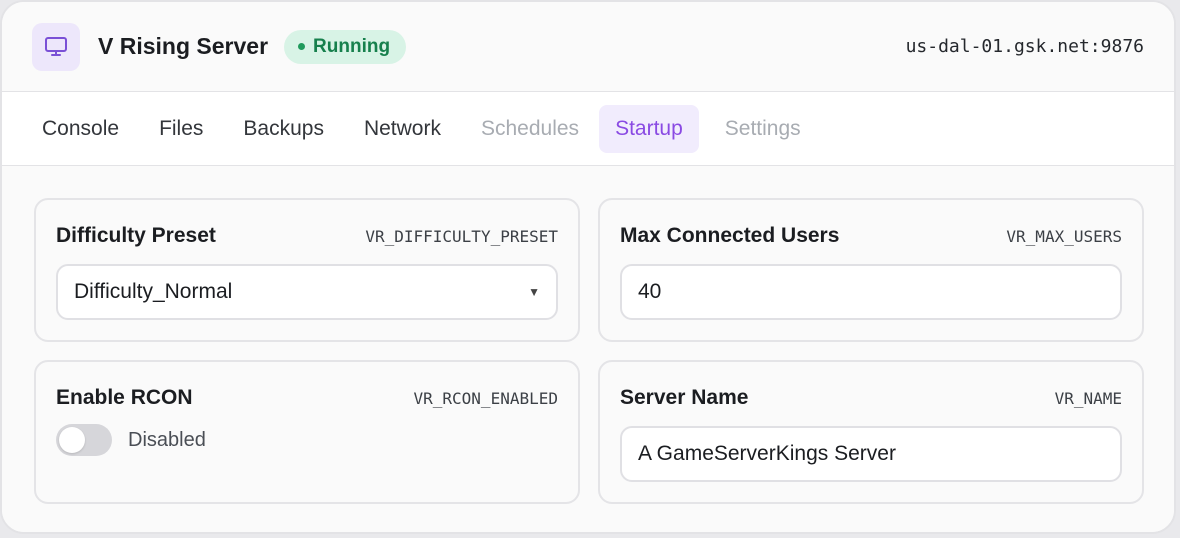  What do you see at coordinates (530, 128) in the screenshot?
I see `tab-schedules: Schedules` at bounding box center [530, 128].